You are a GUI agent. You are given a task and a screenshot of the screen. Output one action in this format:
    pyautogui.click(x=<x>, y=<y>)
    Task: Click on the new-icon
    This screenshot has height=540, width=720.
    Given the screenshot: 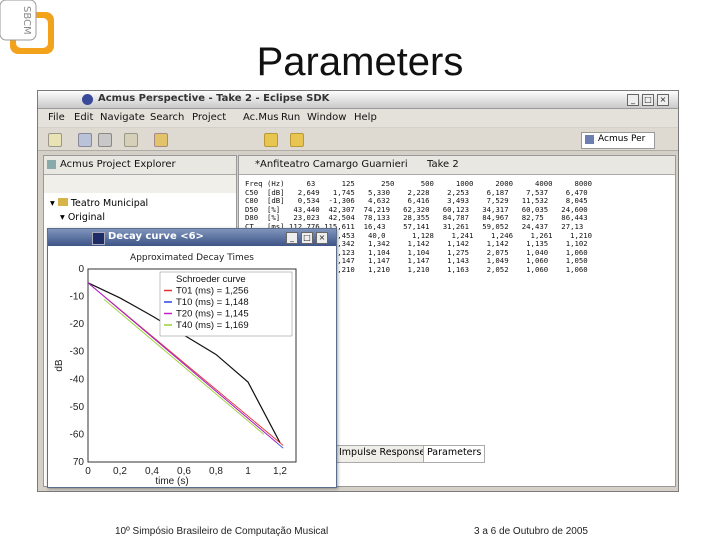 What is the action you would take?
    pyautogui.click(x=55, y=140)
    